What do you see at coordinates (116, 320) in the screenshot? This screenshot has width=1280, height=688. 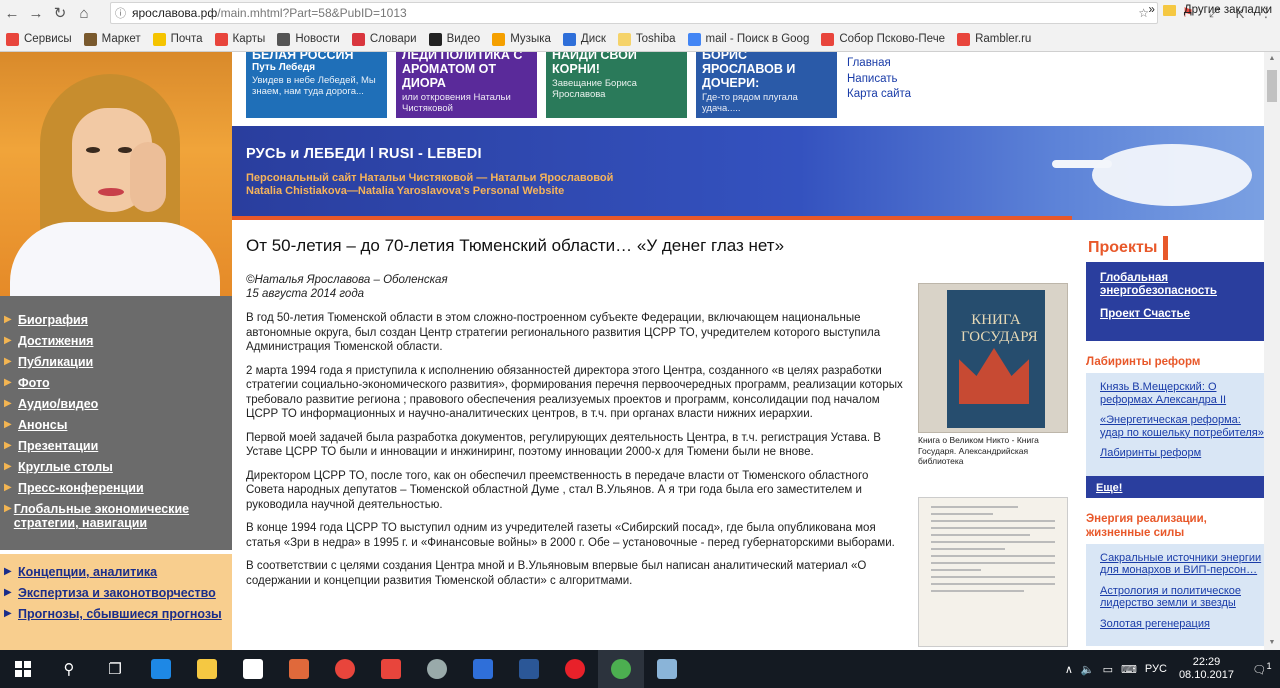 I see `left-nav-item: ▶ Биография` at bounding box center [116, 320].